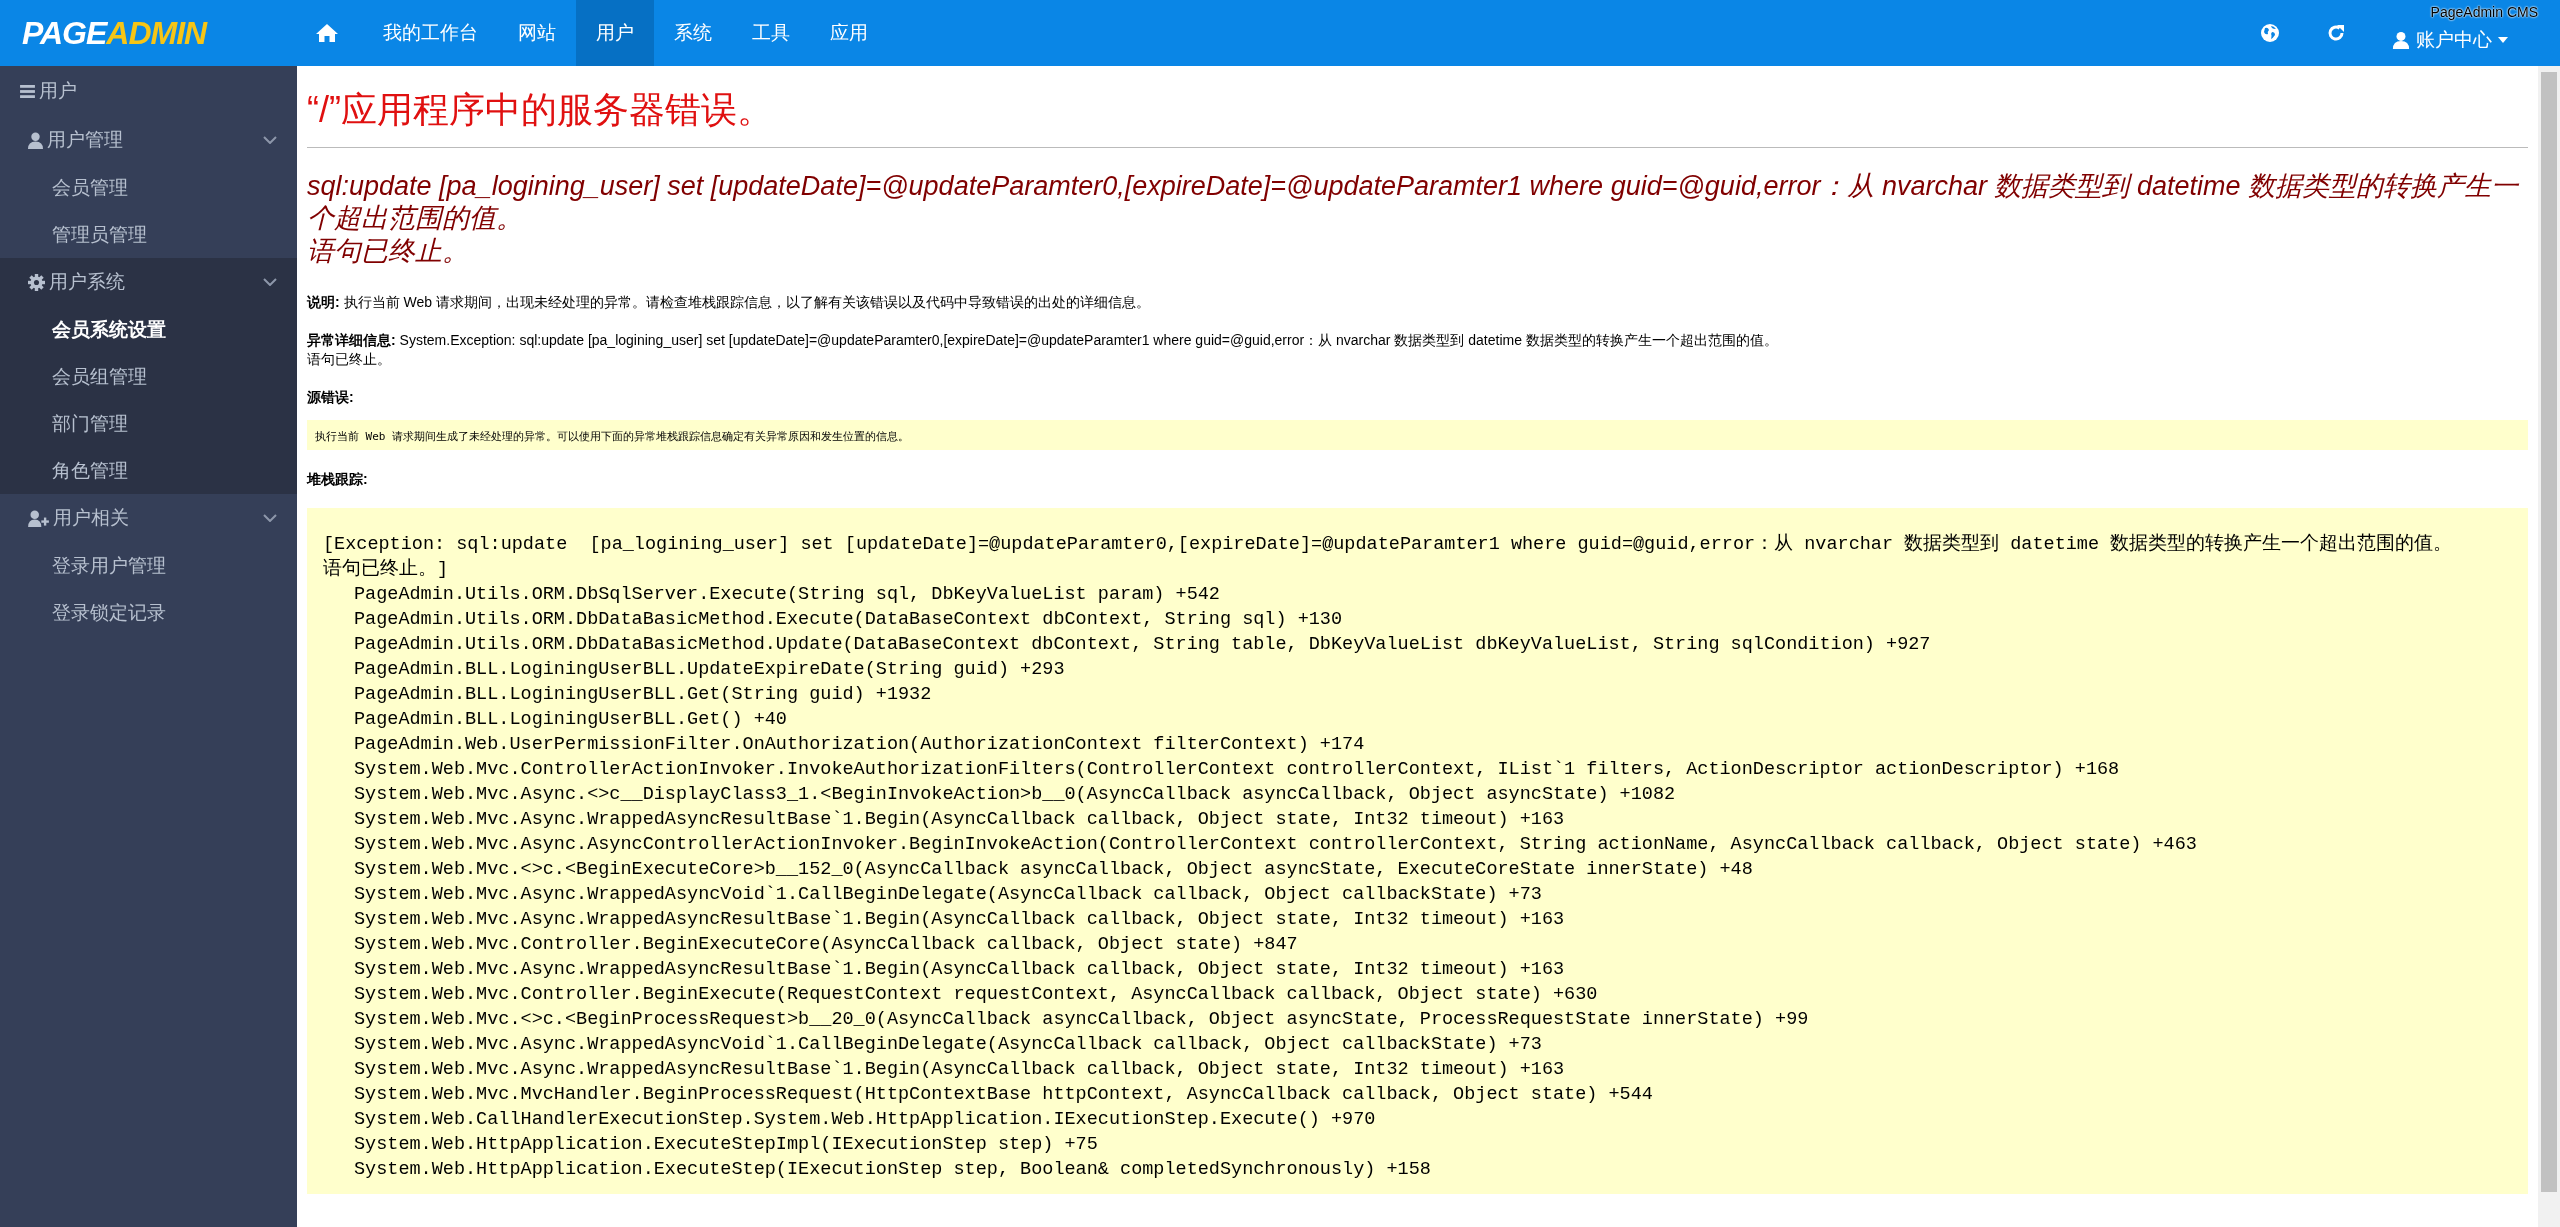 The width and height of the screenshot is (2560, 1227). Describe the element at coordinates (148, 518) in the screenshot. I see `sidebar-group: 用户相关` at that location.